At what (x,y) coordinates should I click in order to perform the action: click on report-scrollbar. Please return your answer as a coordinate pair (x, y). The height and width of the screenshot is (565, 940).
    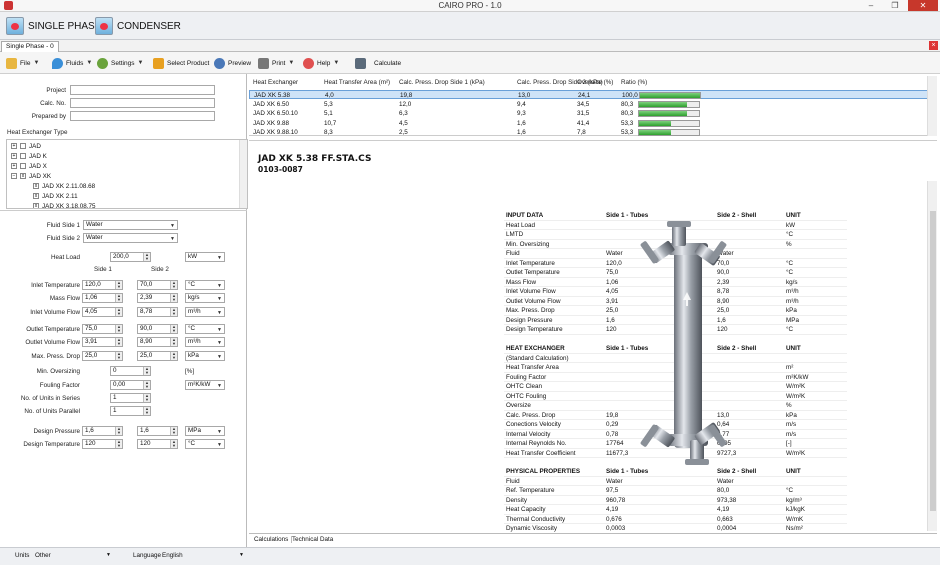
    Looking at the image, I should click on (932, 356).